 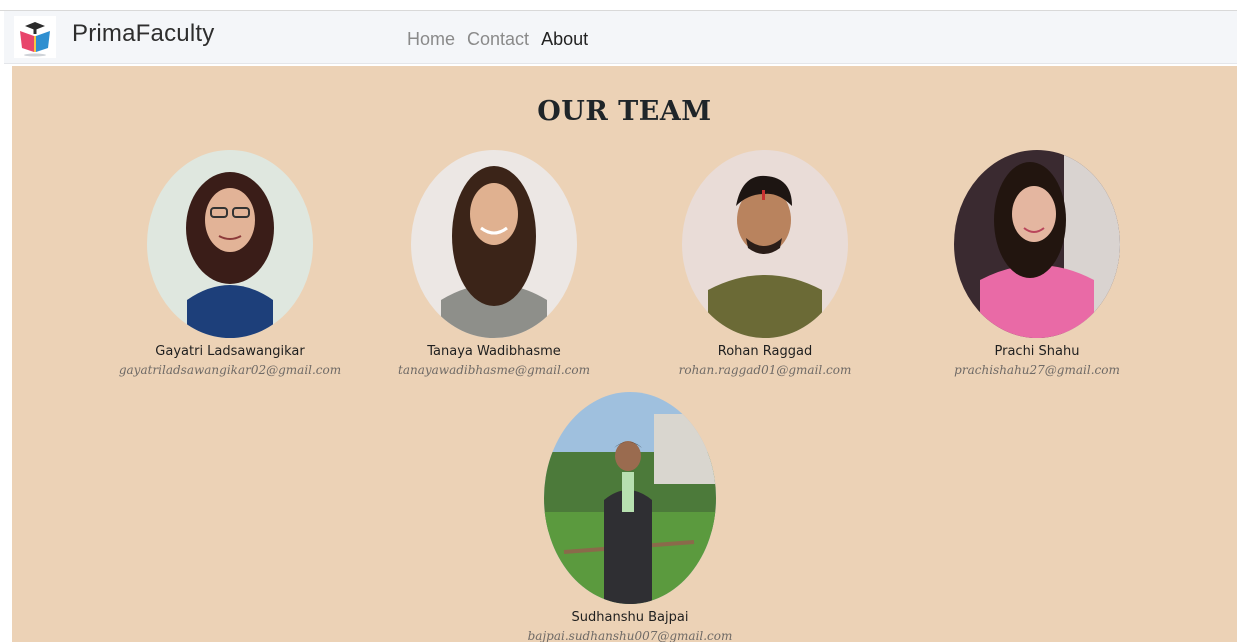 I want to click on member-name: Tanaya Wadibhasme, so click(x=494, y=351).